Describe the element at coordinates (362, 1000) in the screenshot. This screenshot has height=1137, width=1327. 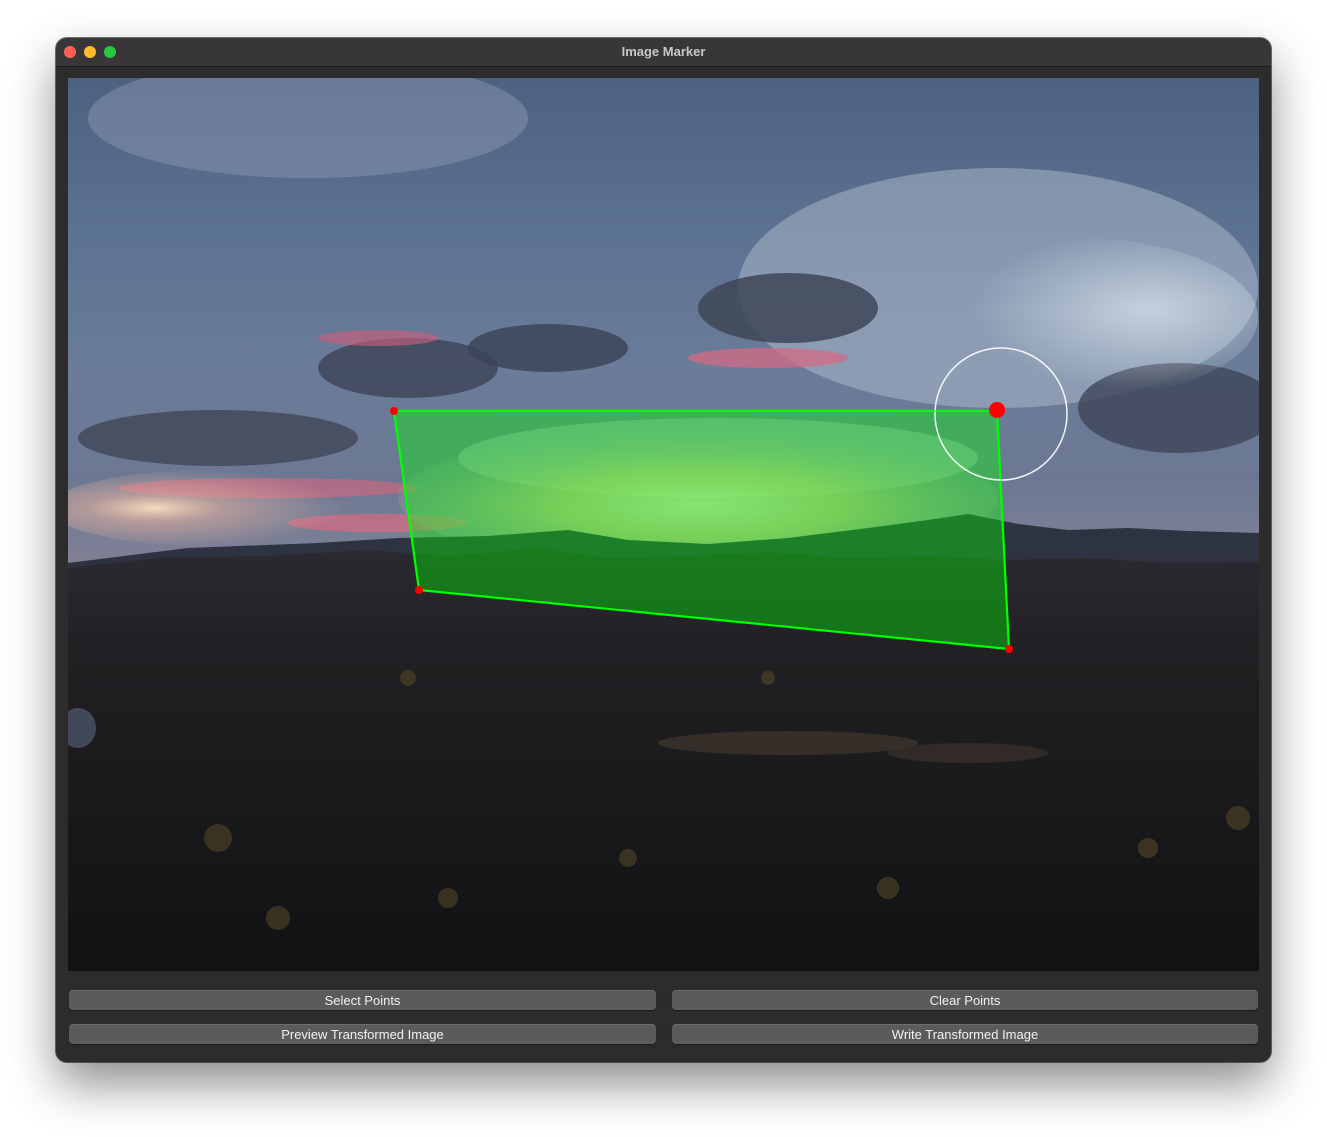
I see `select-points-button: Select Points` at that location.